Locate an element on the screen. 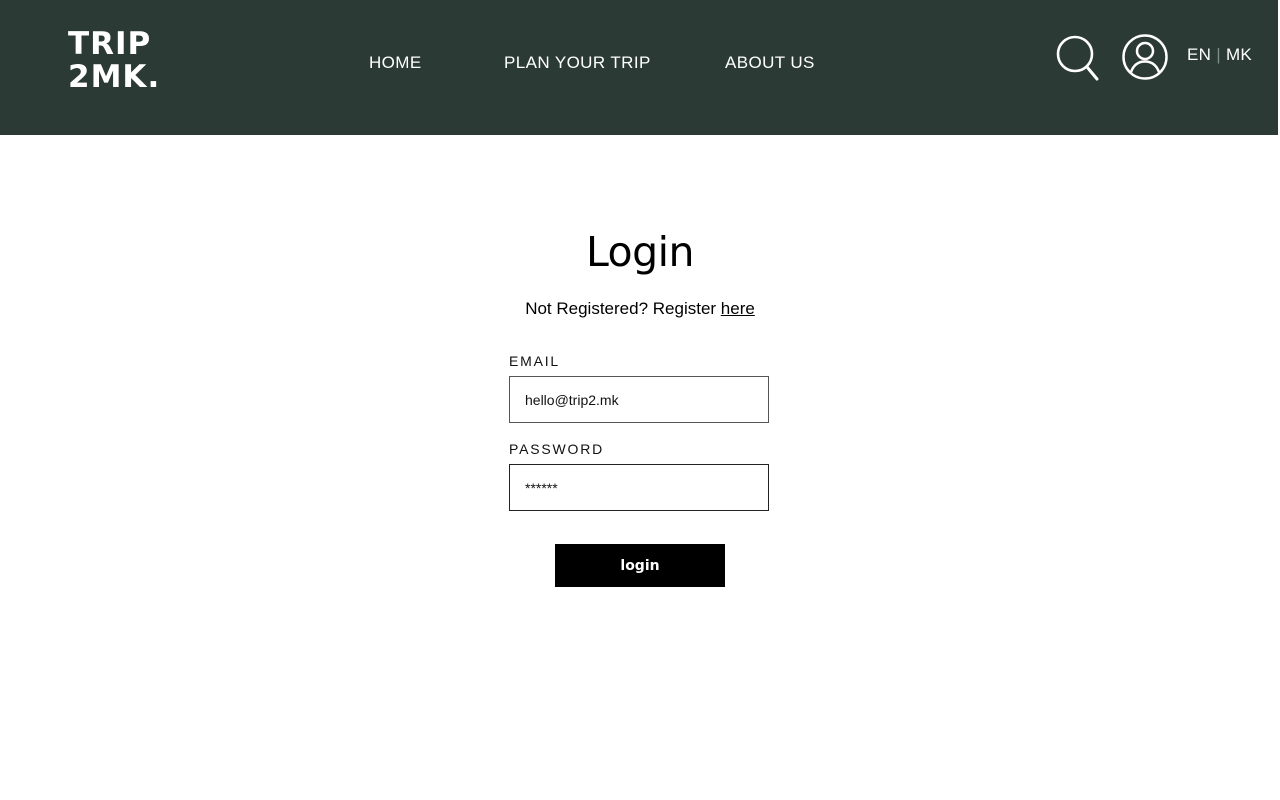  language-switcher: EN | MK is located at coordinates (1219, 55).